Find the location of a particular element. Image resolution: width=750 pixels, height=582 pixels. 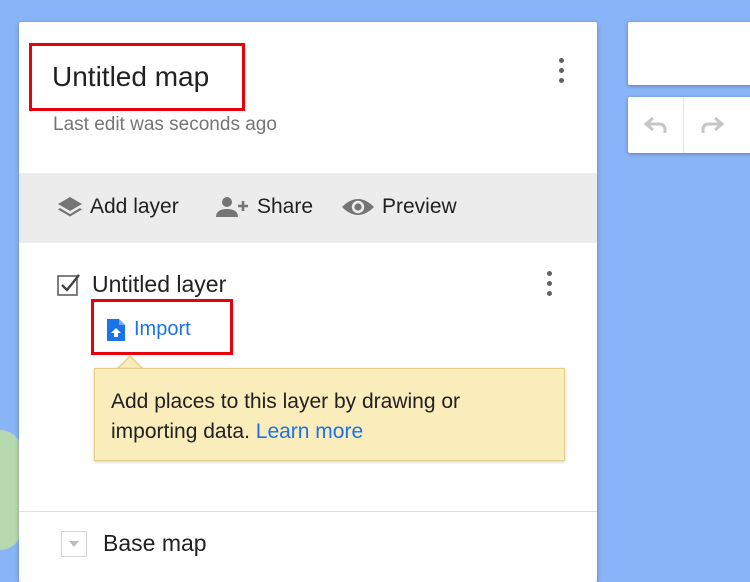

undo-redo-group is located at coordinates (689, 125).